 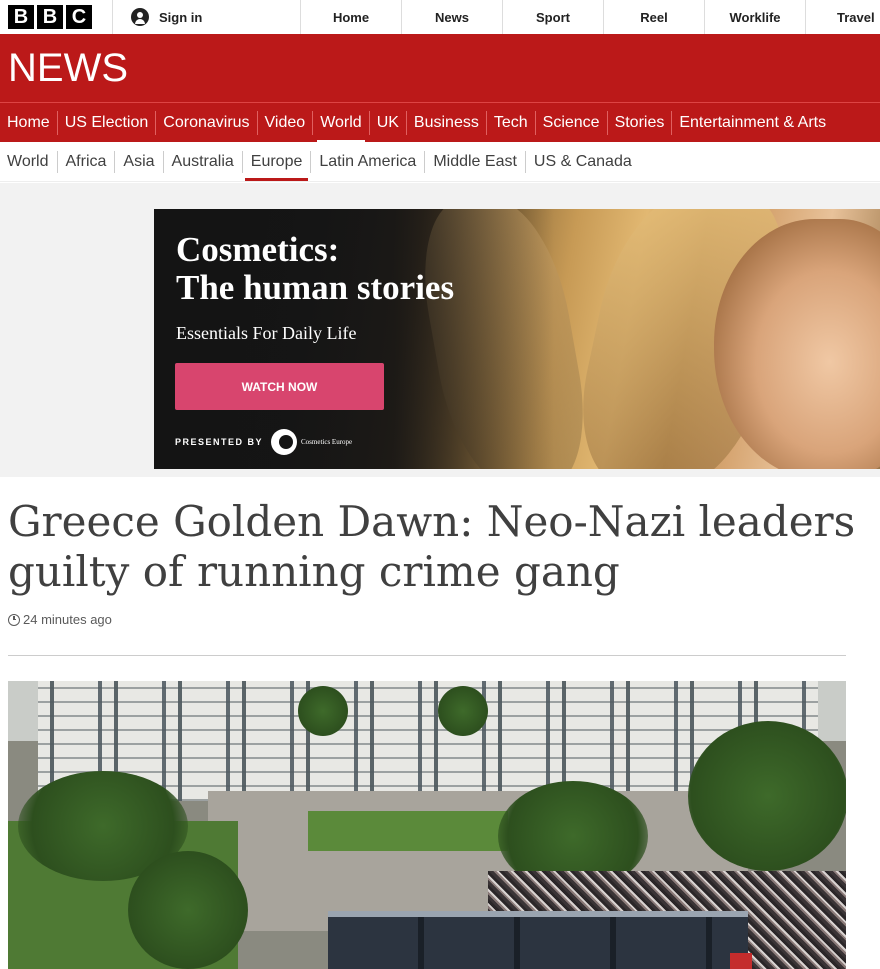 What do you see at coordinates (266, 333) in the screenshot?
I see `ad-subtitle: Essentials For Daily Life` at bounding box center [266, 333].